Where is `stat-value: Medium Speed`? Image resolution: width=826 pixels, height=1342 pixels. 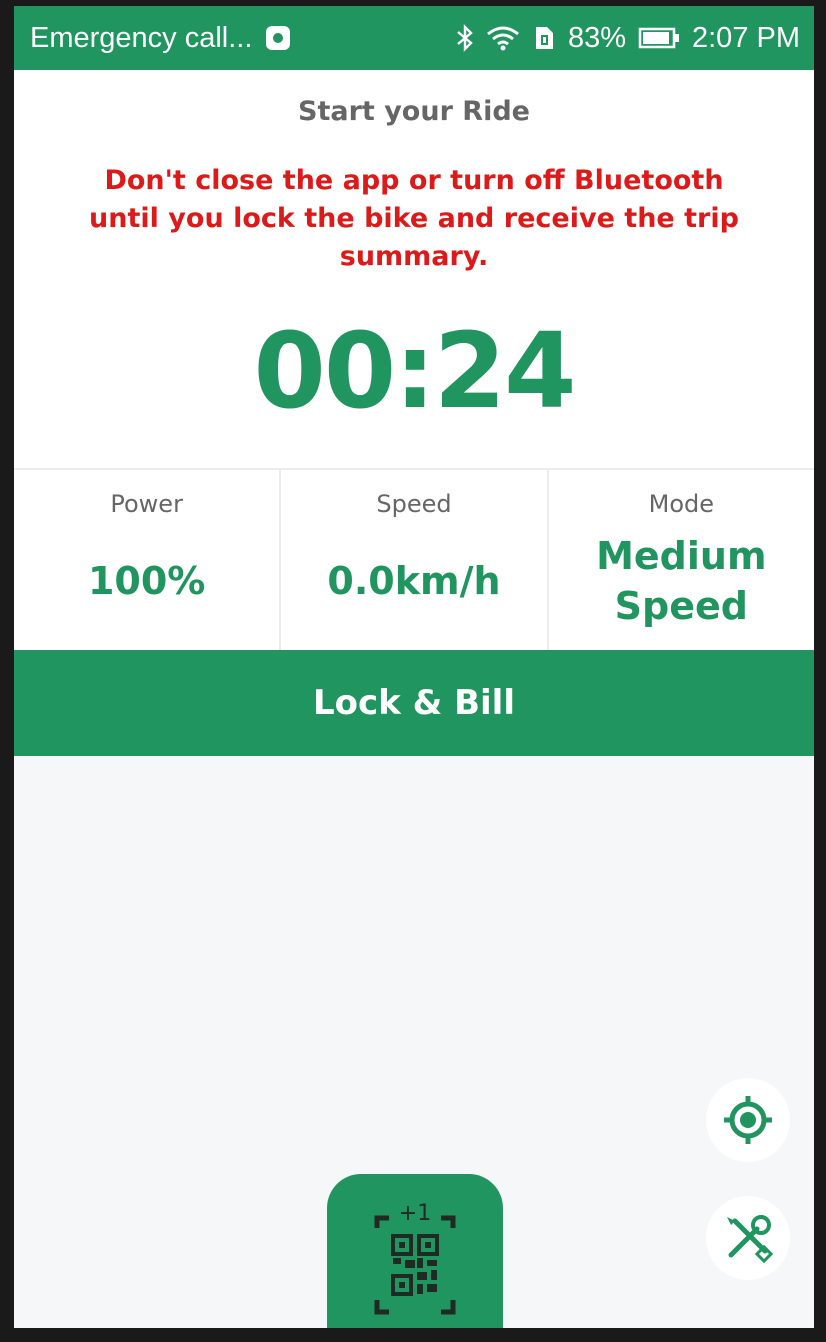
stat-value: Medium Speed is located at coordinates (681, 581).